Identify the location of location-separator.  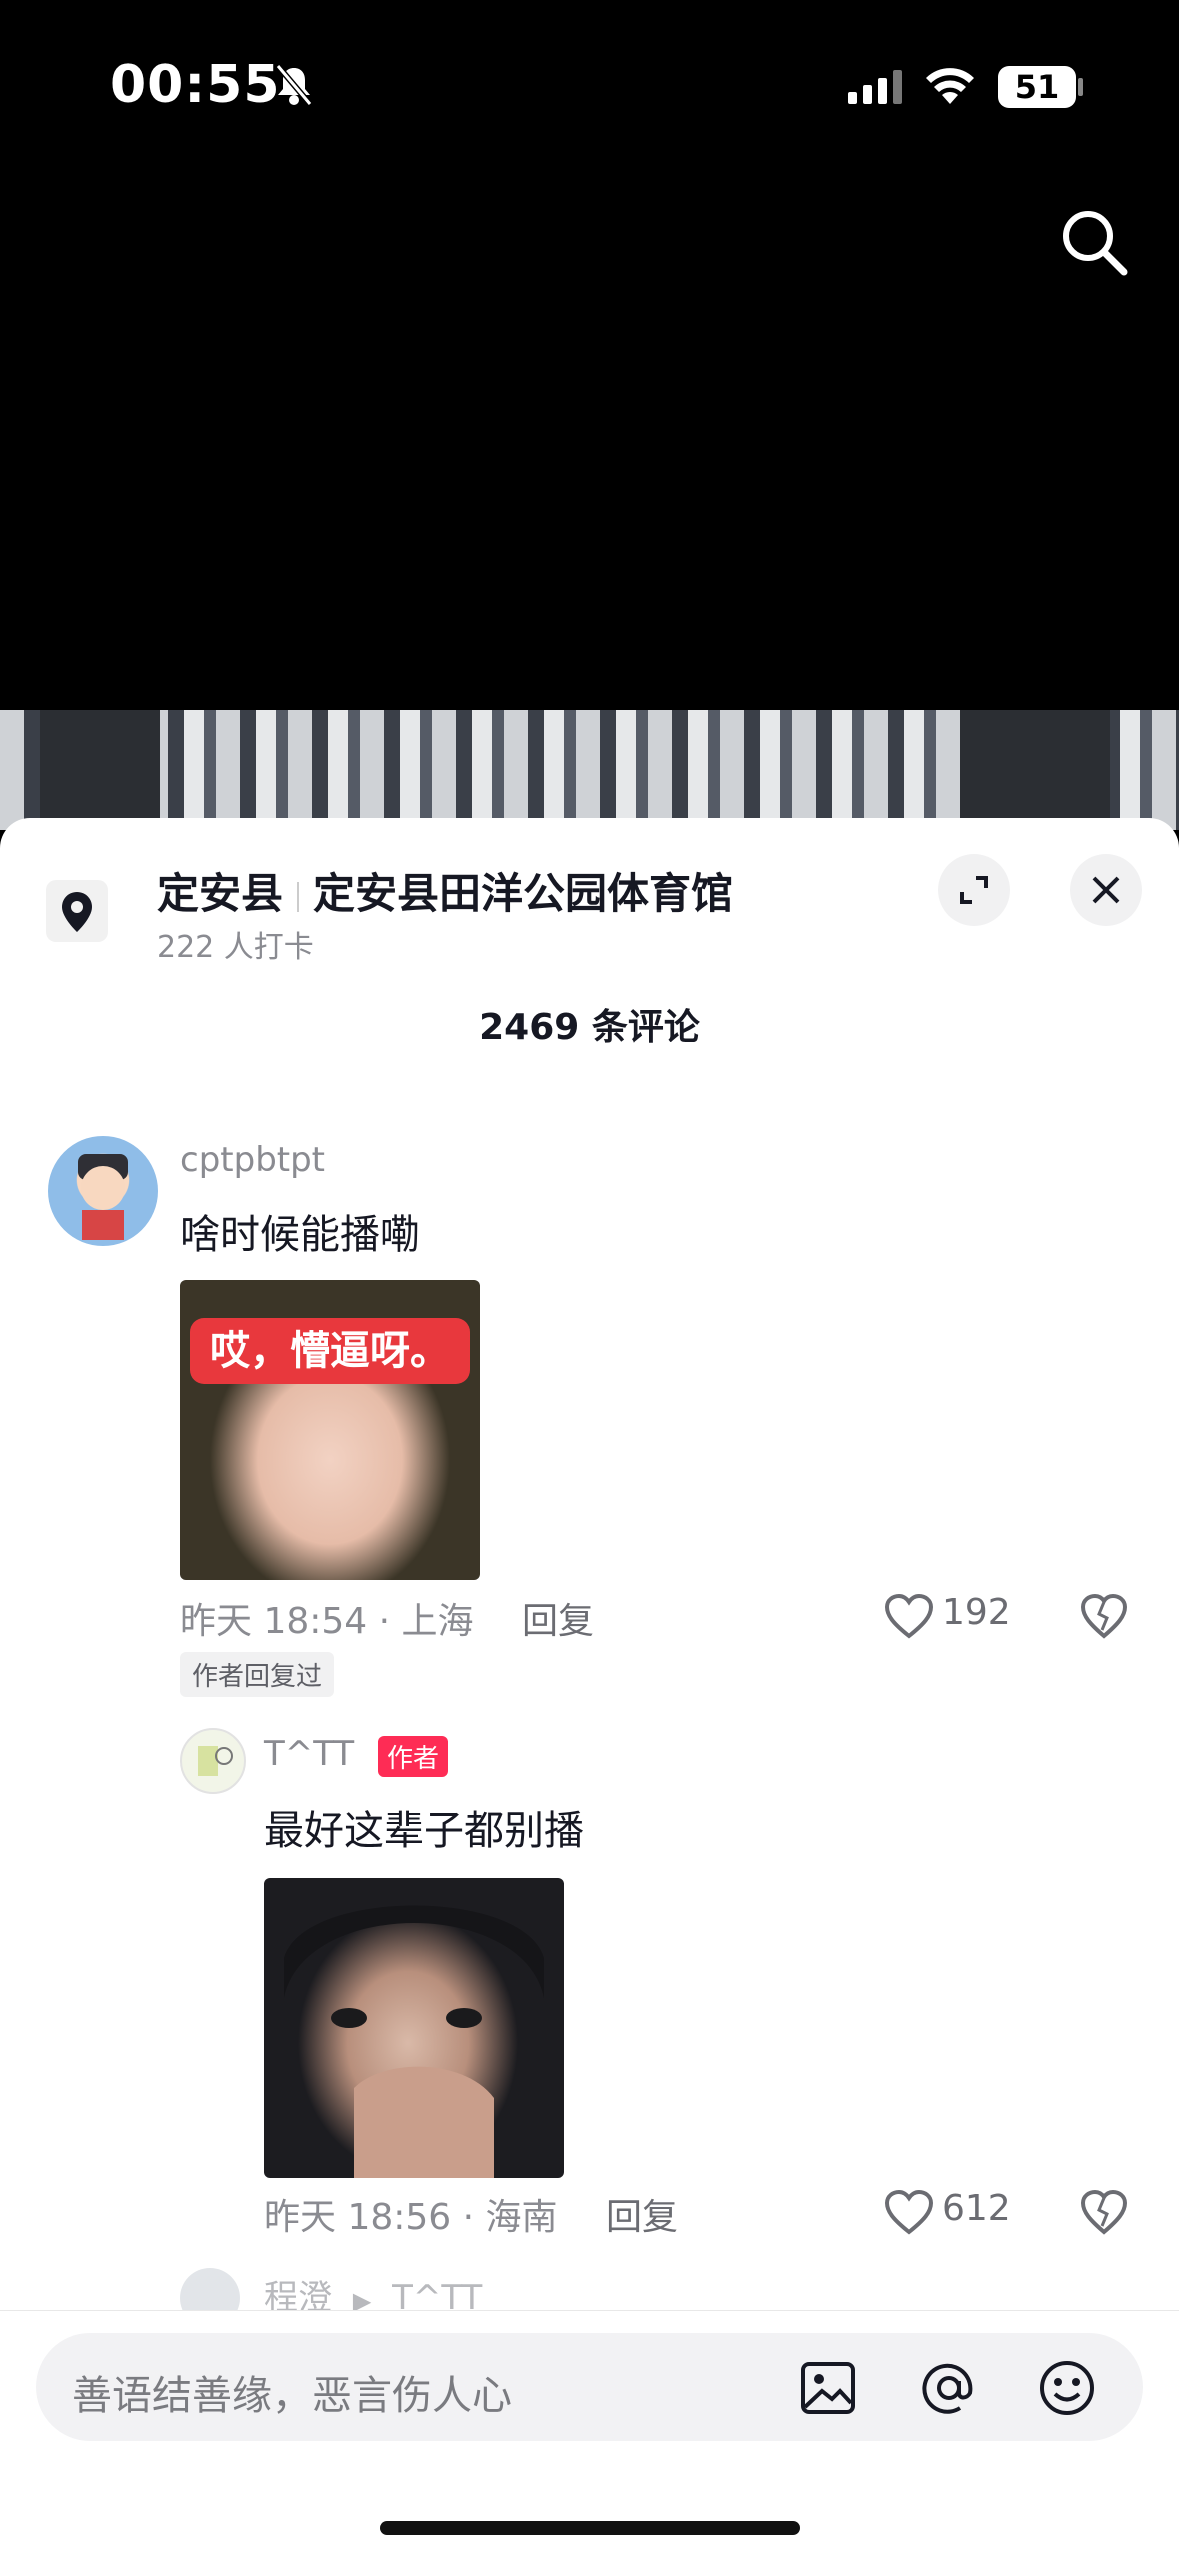
(298, 896).